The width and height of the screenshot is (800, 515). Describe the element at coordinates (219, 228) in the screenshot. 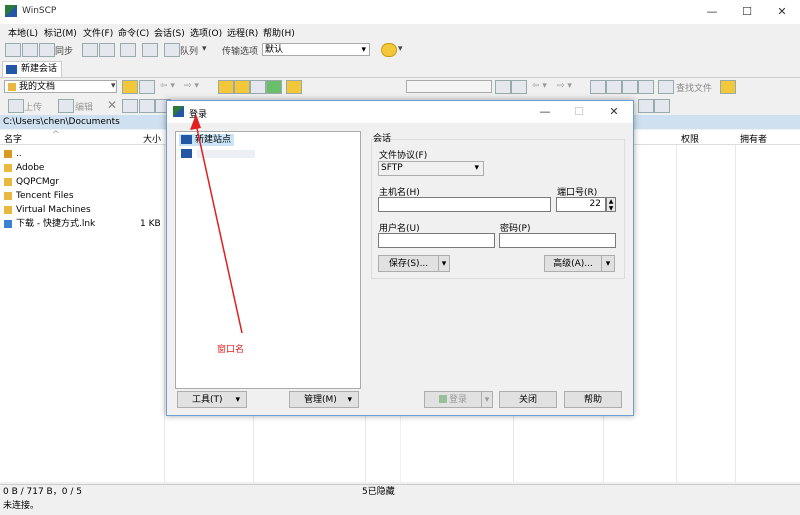

I see `annotation-arrow-line` at that location.